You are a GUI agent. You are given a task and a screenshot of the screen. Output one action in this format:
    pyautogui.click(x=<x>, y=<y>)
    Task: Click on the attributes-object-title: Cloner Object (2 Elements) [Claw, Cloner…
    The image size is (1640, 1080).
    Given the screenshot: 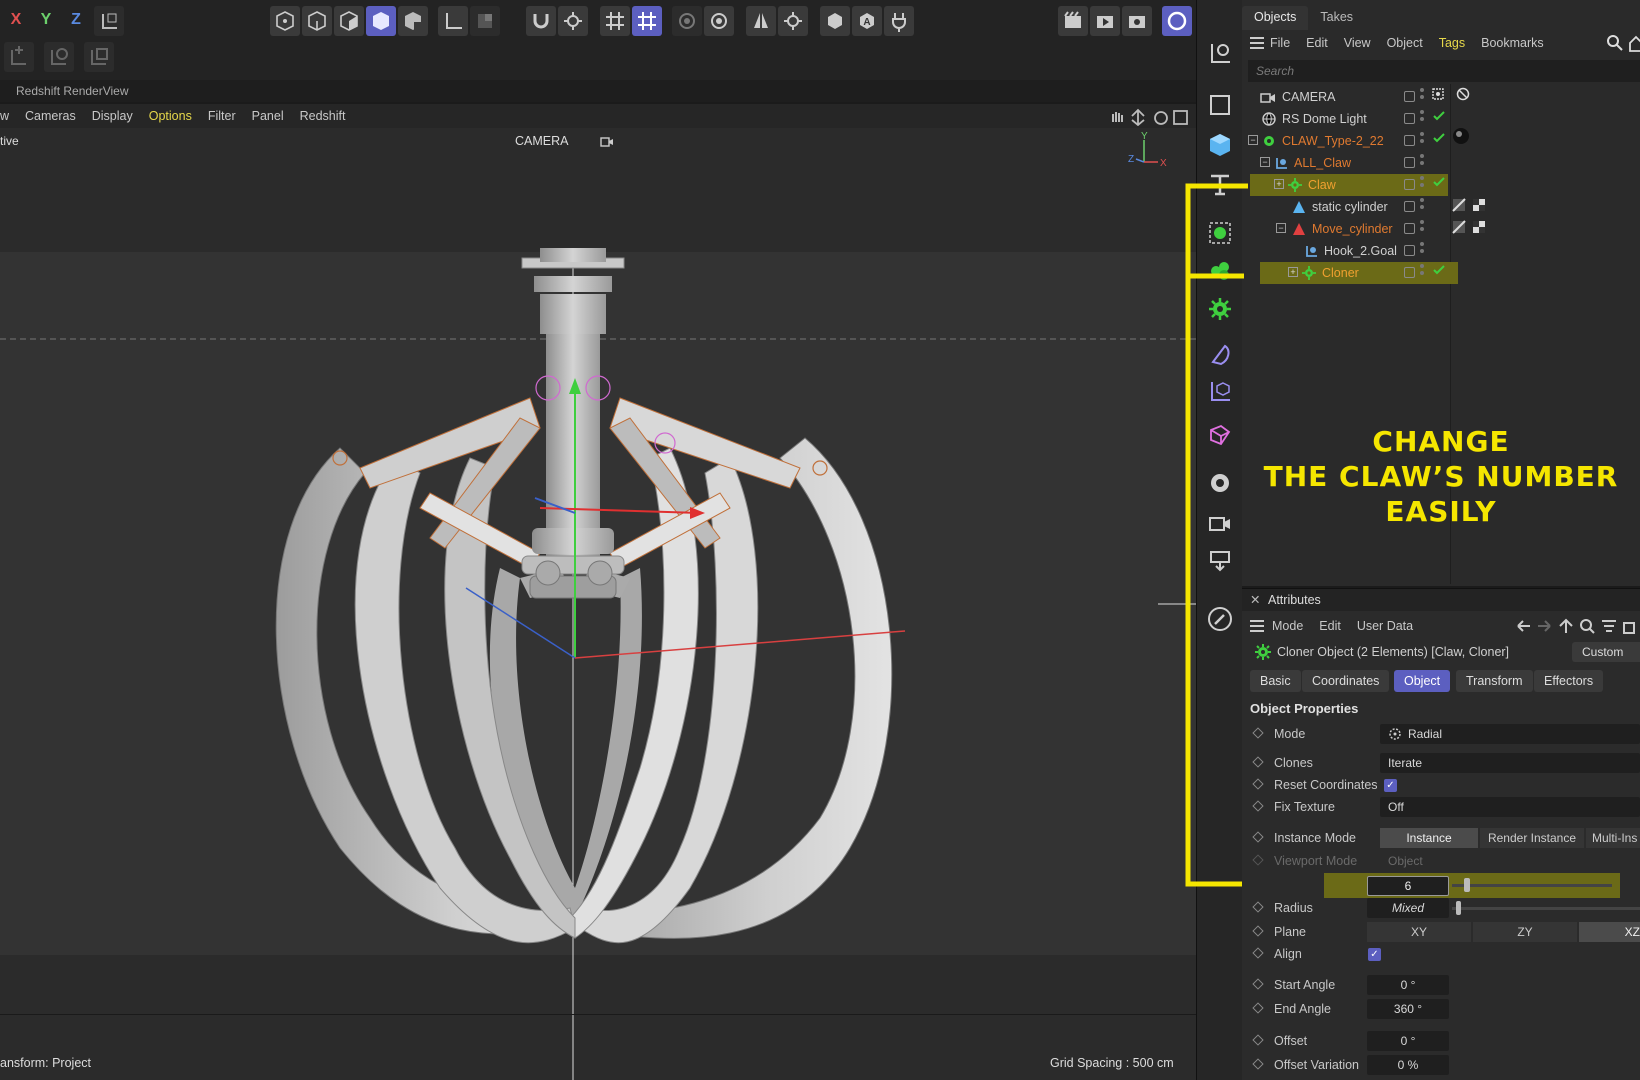 What is the action you would take?
    pyautogui.click(x=1393, y=652)
    